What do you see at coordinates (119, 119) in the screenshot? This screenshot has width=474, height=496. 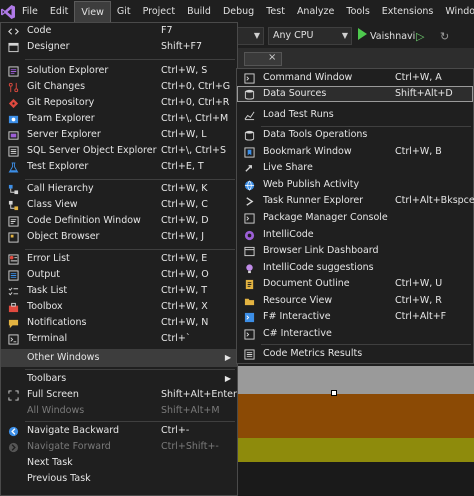 I see `menu-item-team-explorer: Team Explorer Ctrl+\, Ctrl+M` at bounding box center [119, 119].